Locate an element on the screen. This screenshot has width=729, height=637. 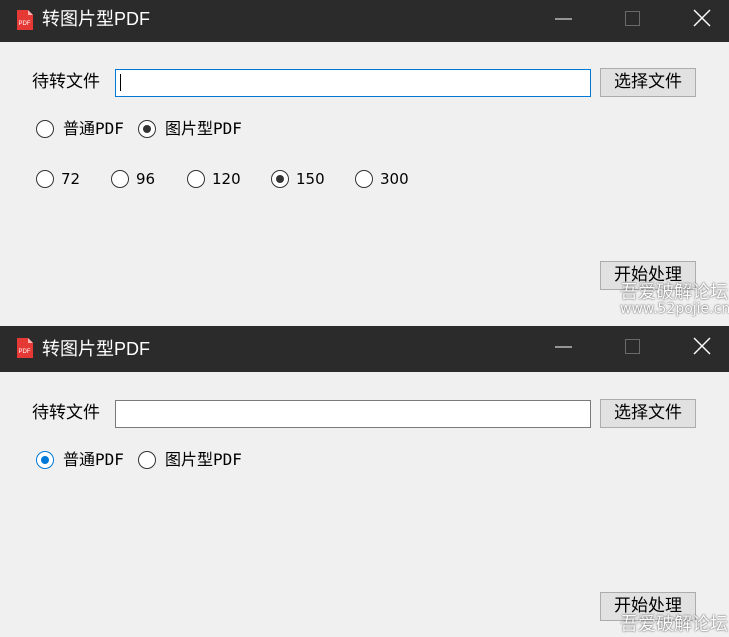
watermark-title: 吾爱破解论坛 is located at coordinates (674, 624).